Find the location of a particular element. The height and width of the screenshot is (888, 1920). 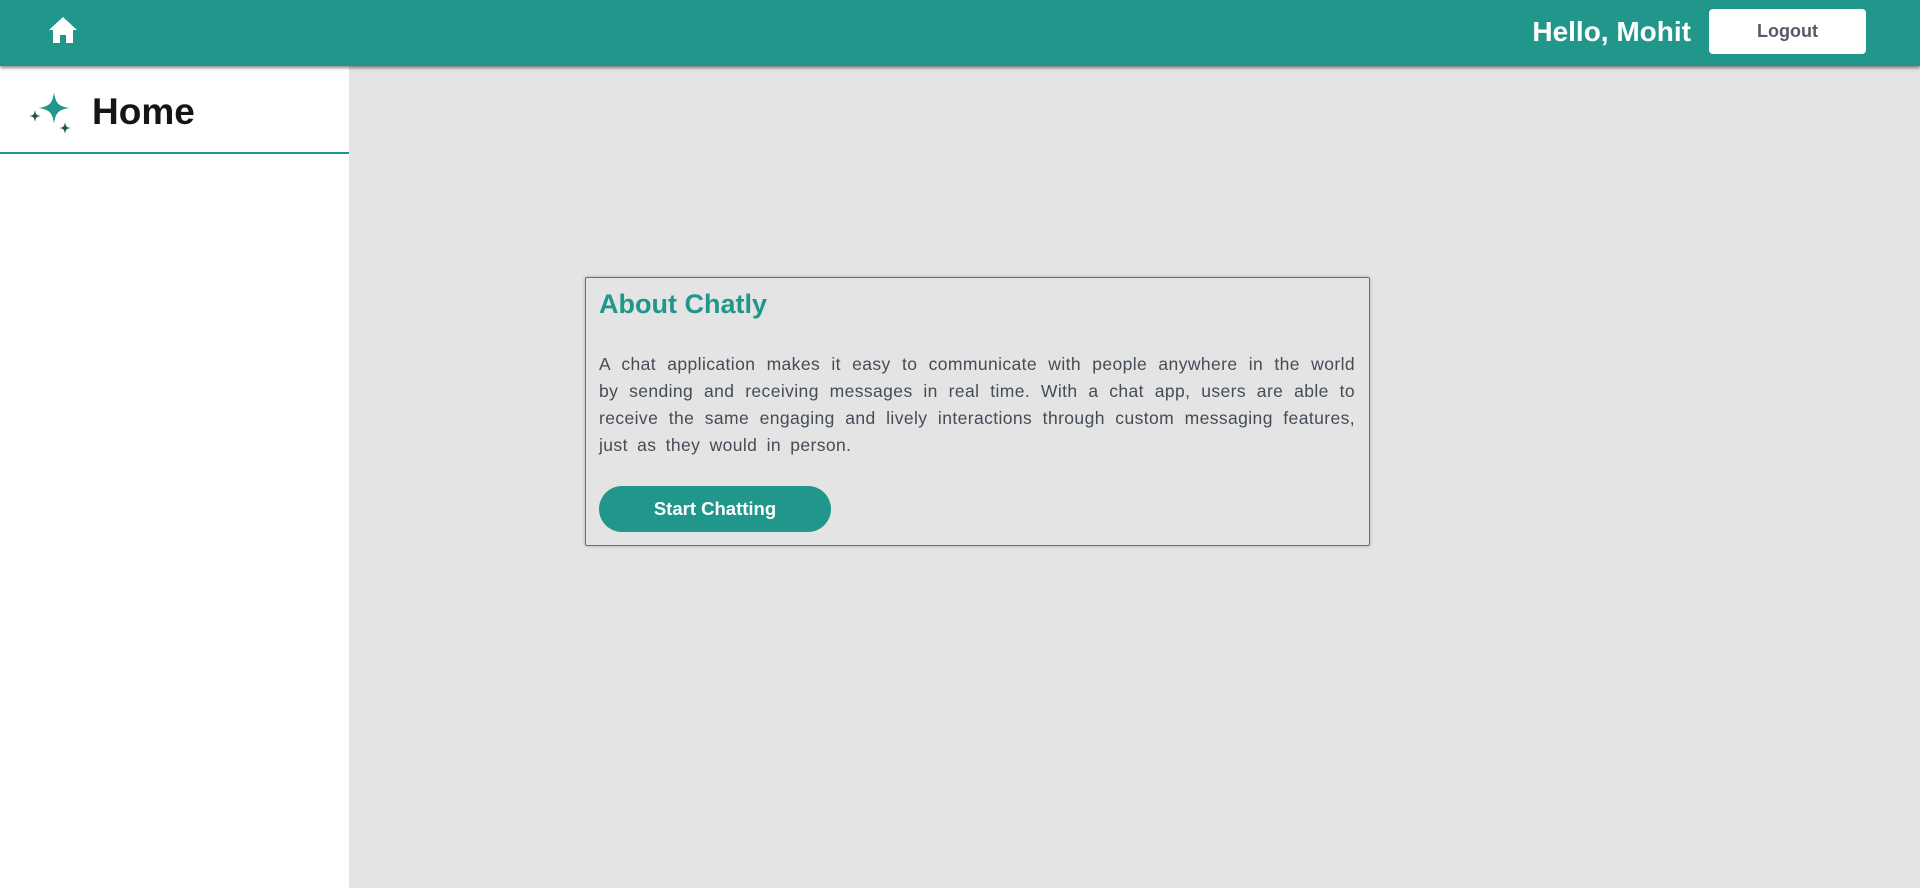

logout-button: Logout is located at coordinates (1787, 31).